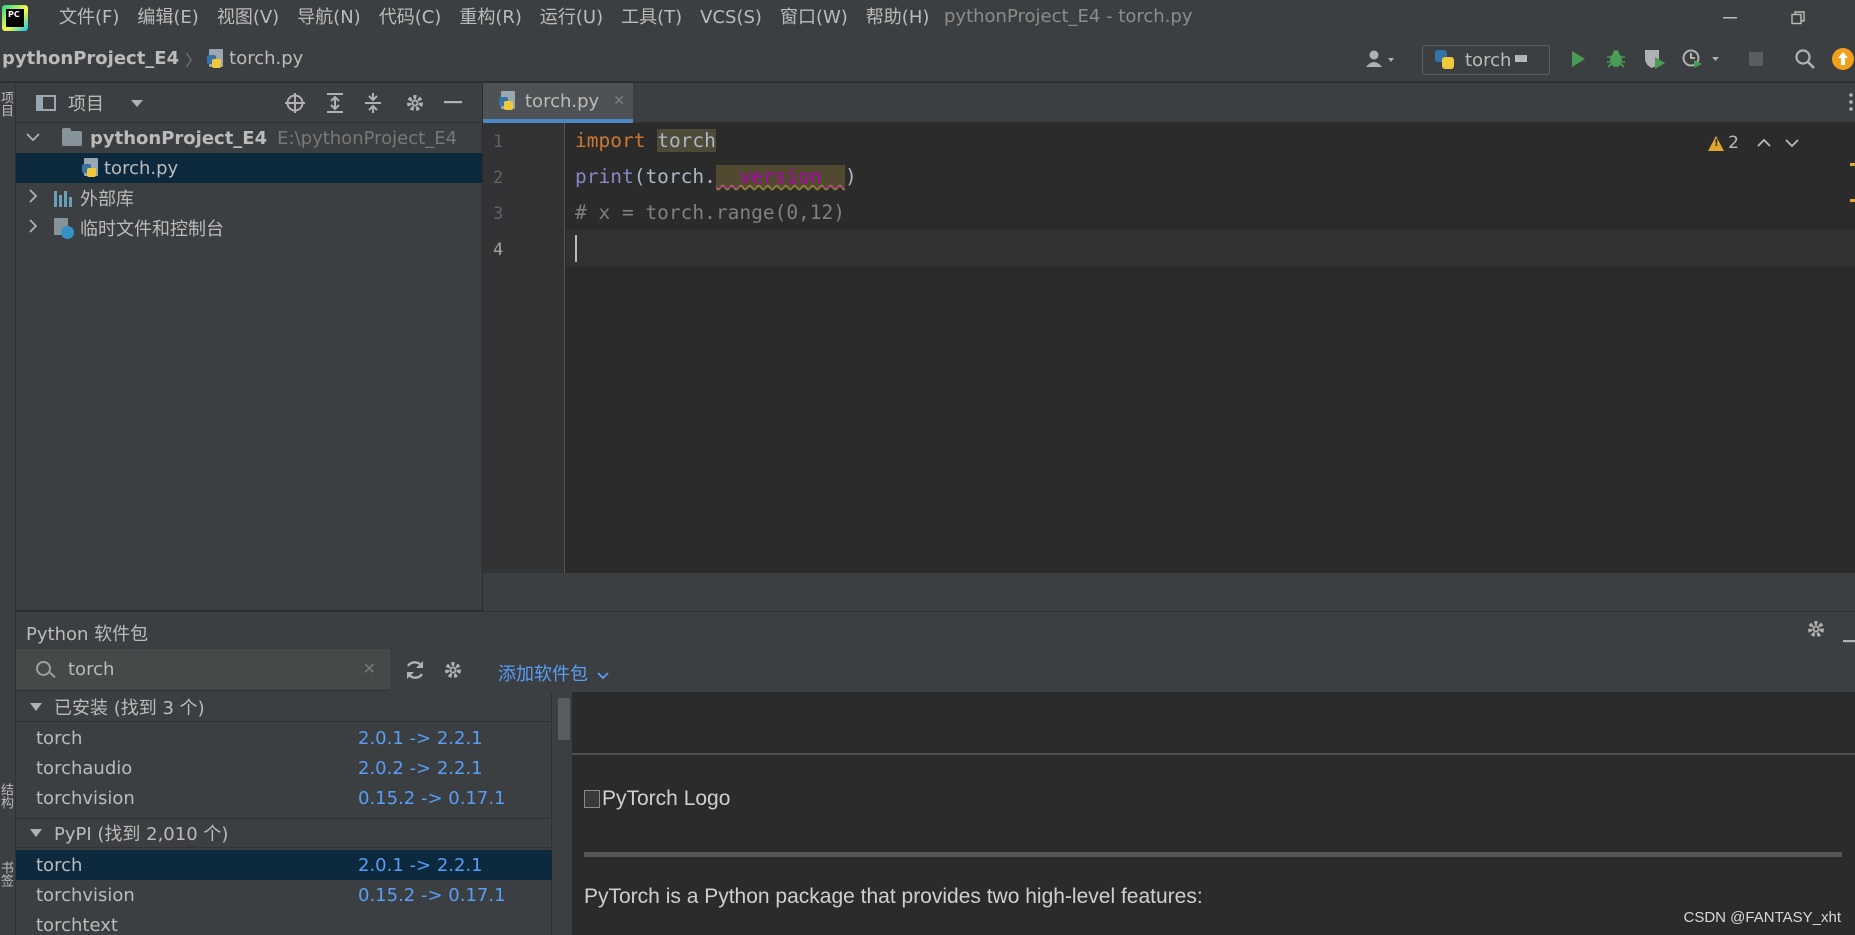 The height and width of the screenshot is (935, 1855). Describe the element at coordinates (7, 874) in the screenshot. I see `bookmarks-tool-tab: 书签` at that location.